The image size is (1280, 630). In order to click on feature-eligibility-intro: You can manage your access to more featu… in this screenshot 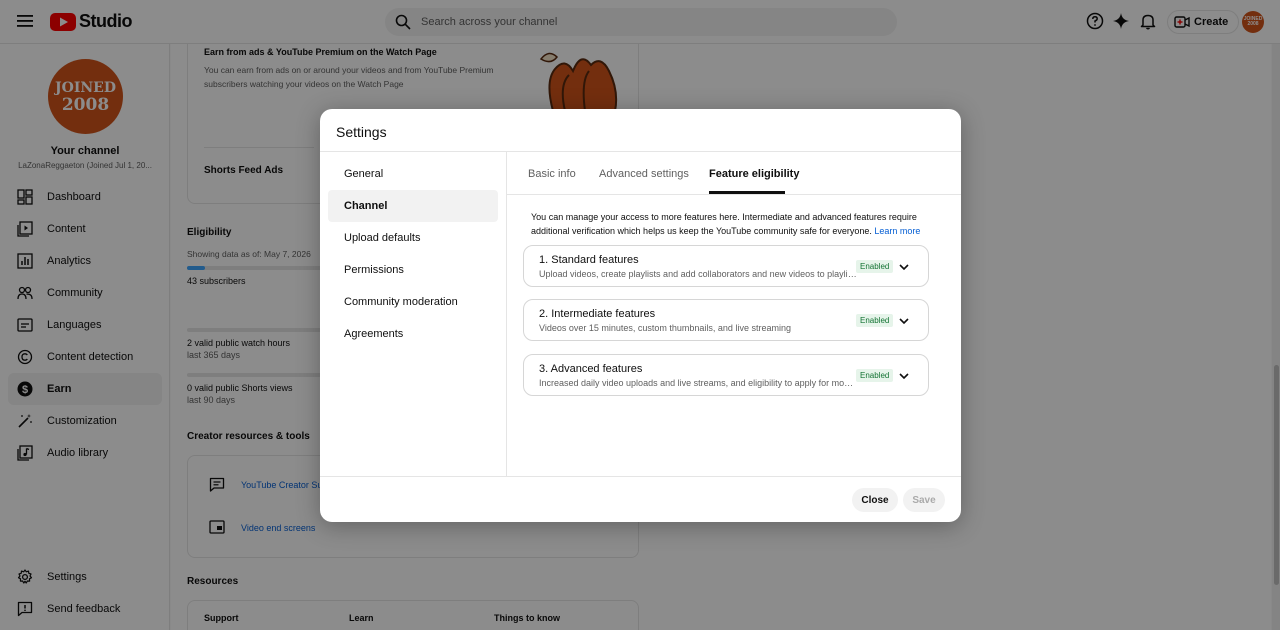, I will do `click(726, 224)`.